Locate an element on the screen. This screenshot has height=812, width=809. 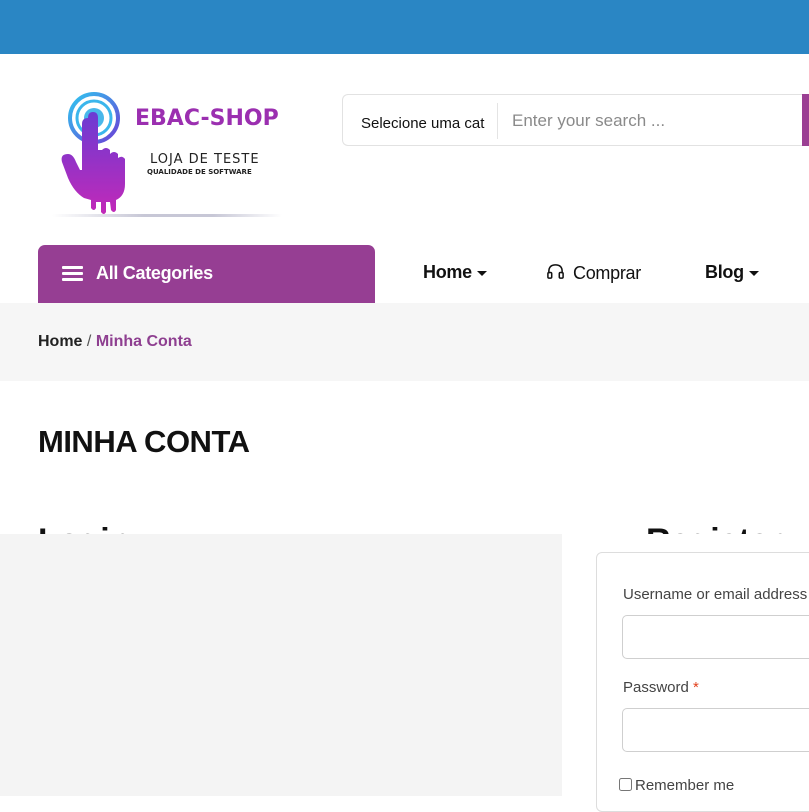
menu-icon is located at coordinates (72, 274).